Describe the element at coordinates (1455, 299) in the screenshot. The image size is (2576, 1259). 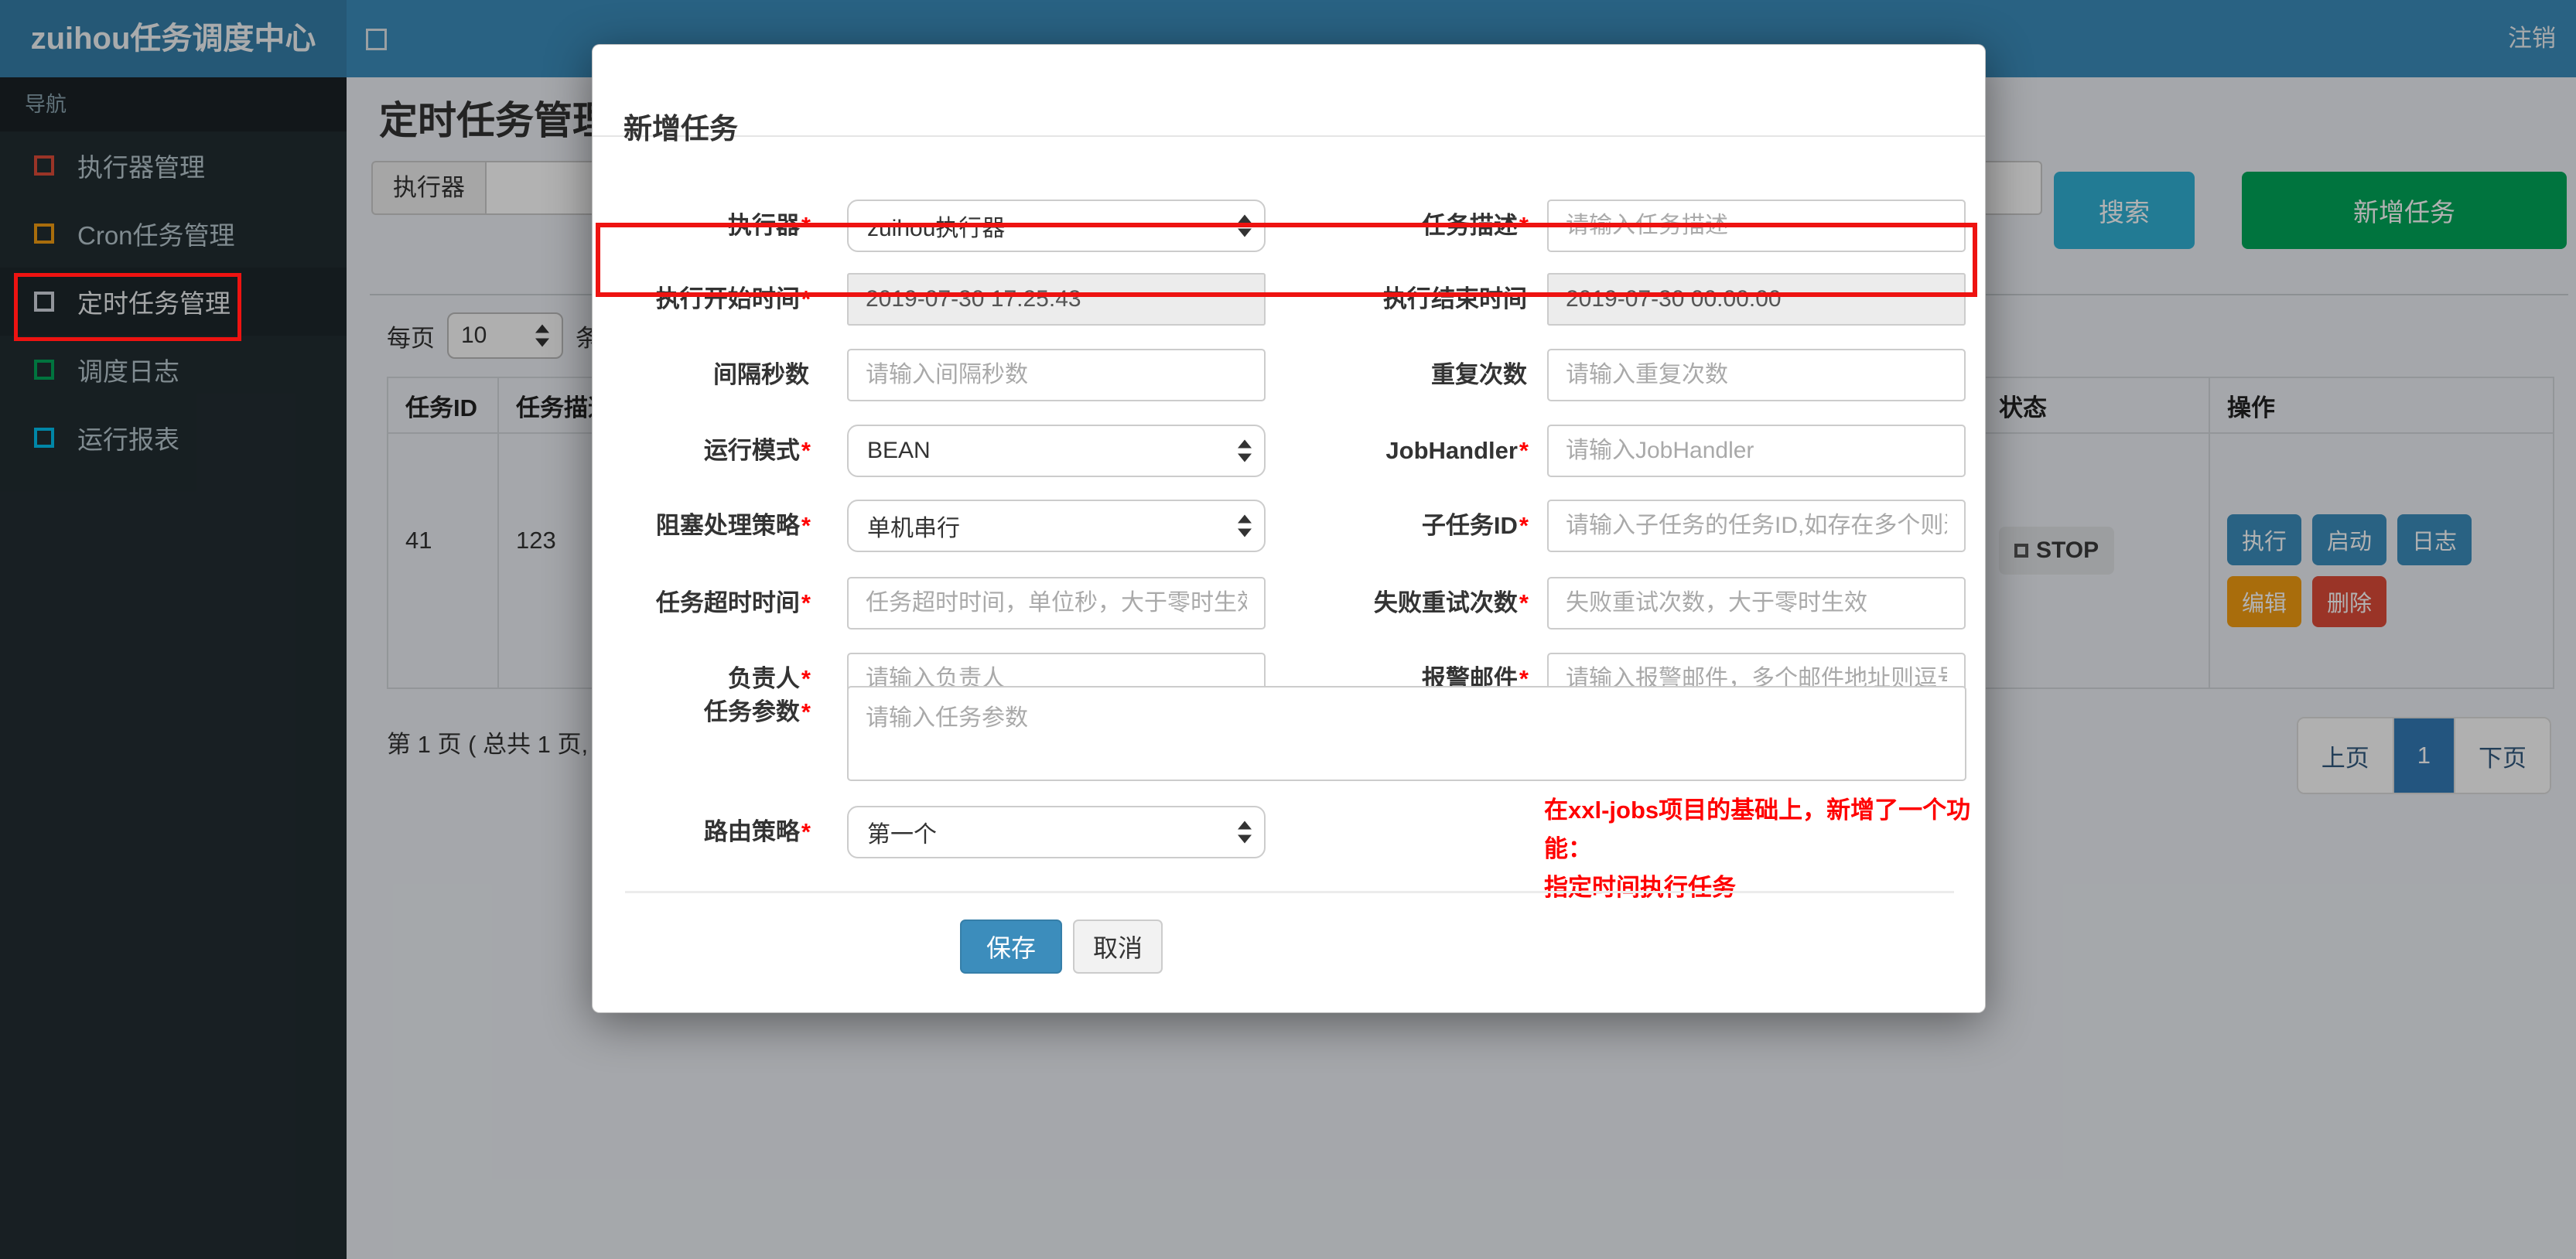
I see `end-time-label: 执行结束时间` at that location.